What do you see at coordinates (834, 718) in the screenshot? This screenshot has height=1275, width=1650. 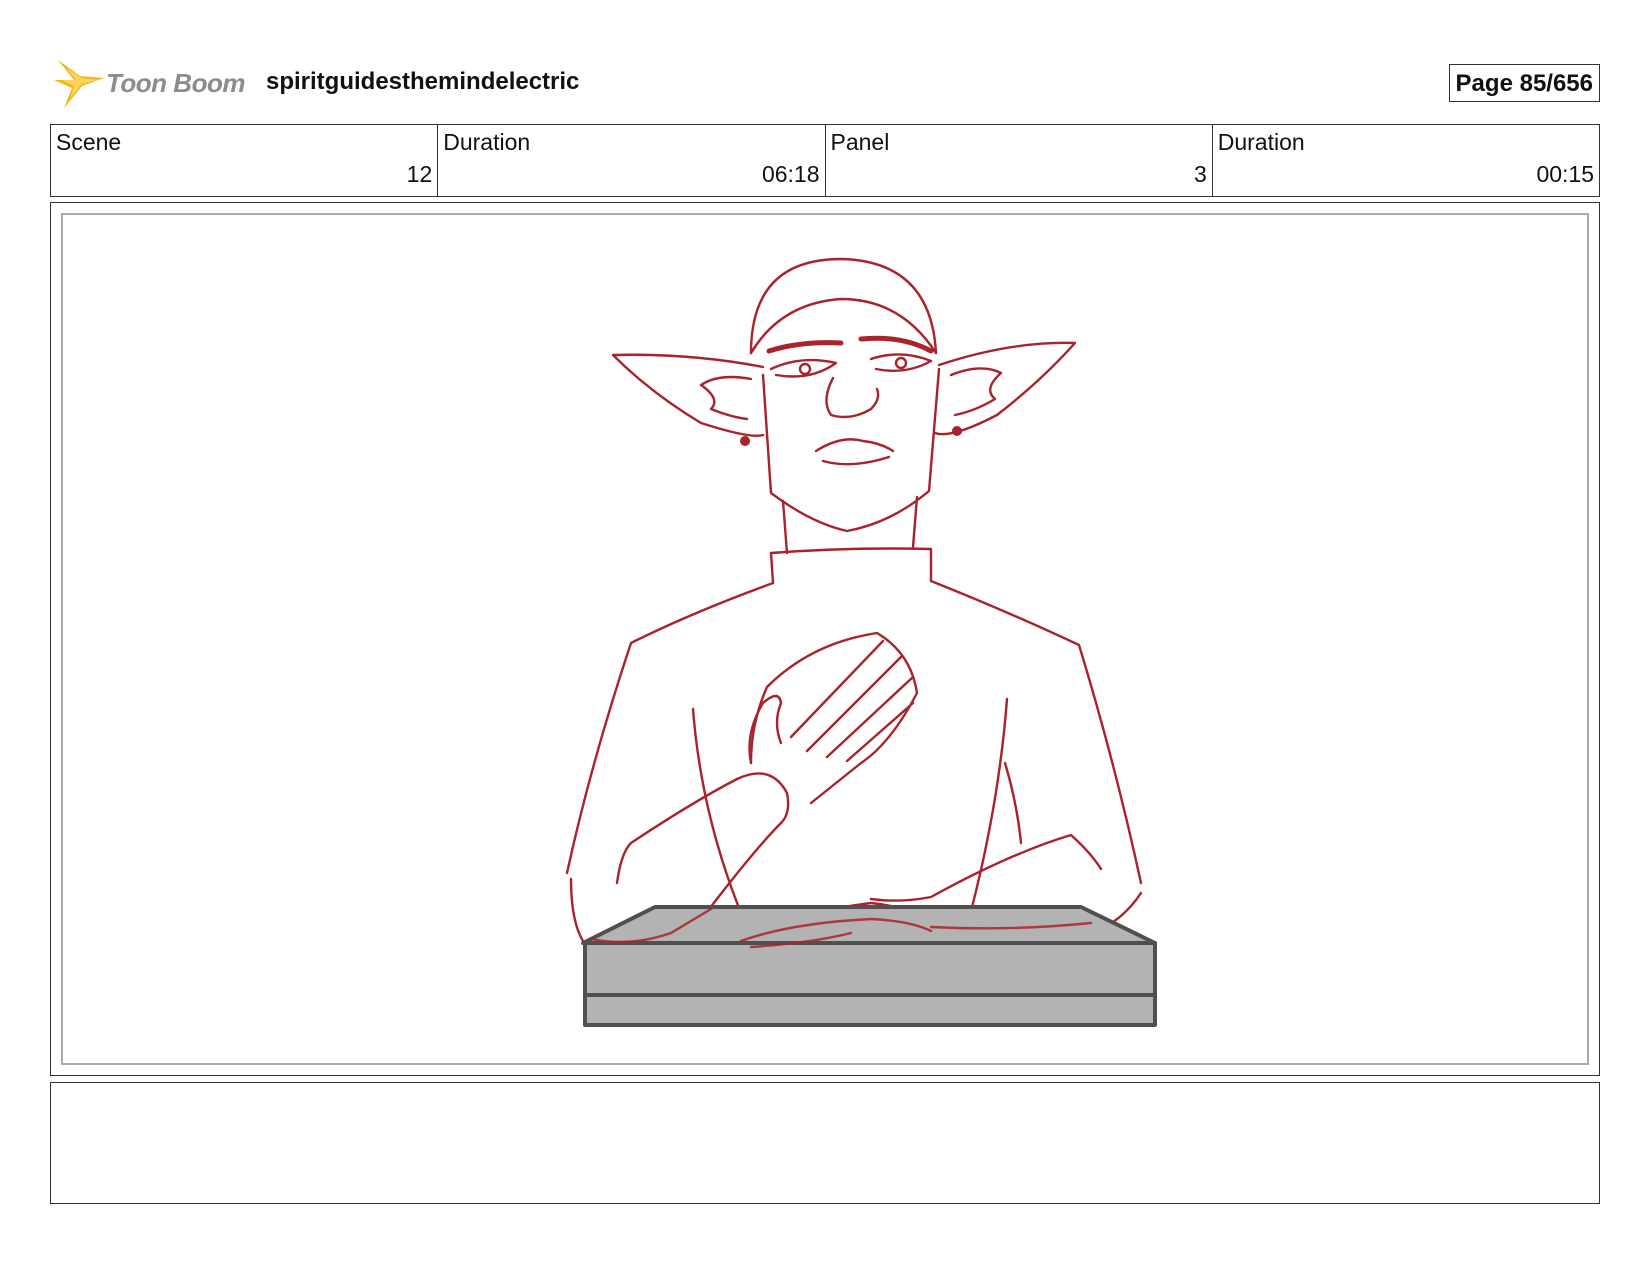 I see `hand` at bounding box center [834, 718].